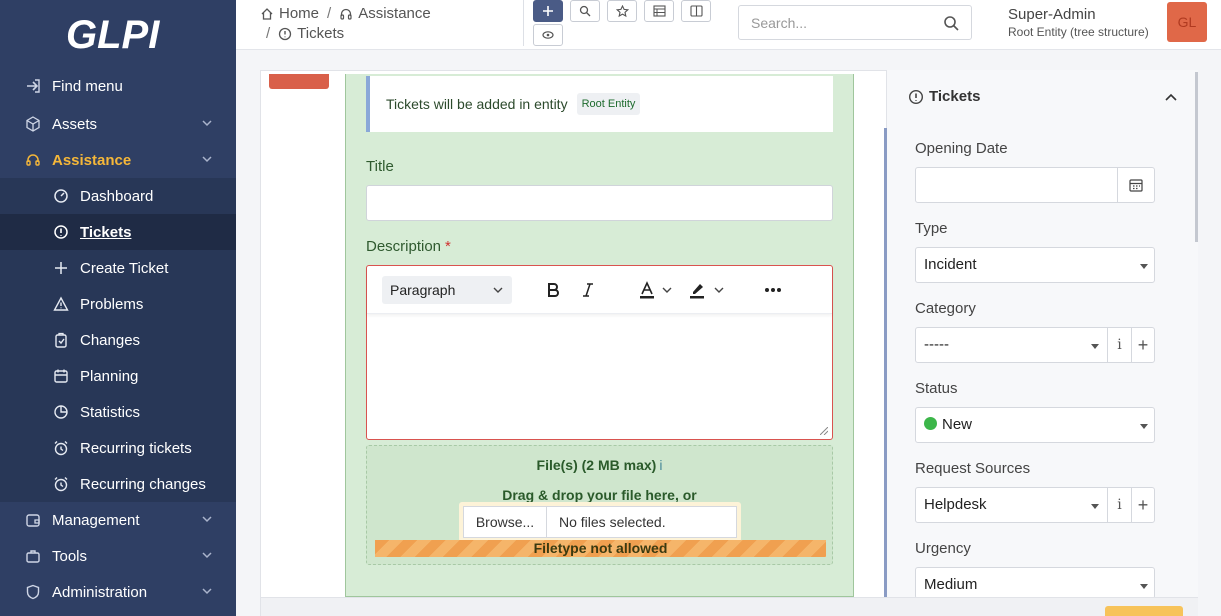 This screenshot has width=1221, height=616. Describe the element at coordinates (951, 584) in the screenshot. I see `urgency-value: Medium` at that location.